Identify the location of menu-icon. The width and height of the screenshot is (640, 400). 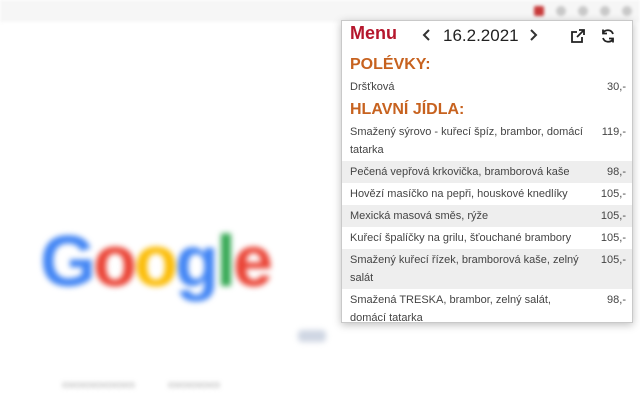
(627, 11).